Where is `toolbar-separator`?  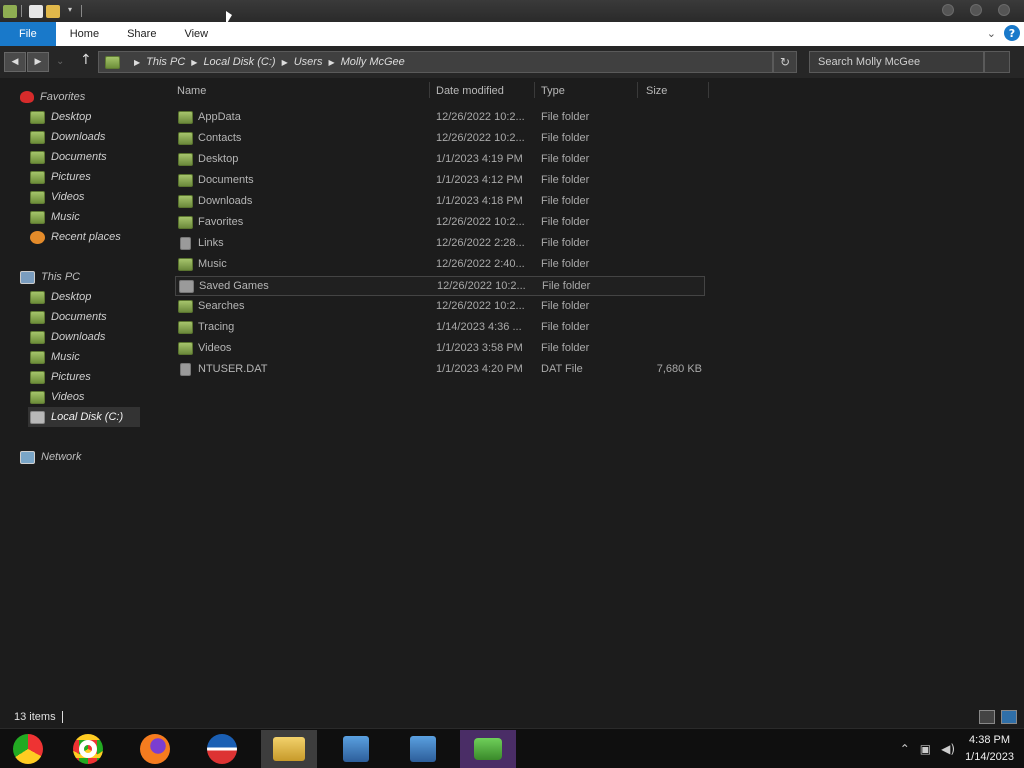
toolbar-separator is located at coordinates (21, 11).